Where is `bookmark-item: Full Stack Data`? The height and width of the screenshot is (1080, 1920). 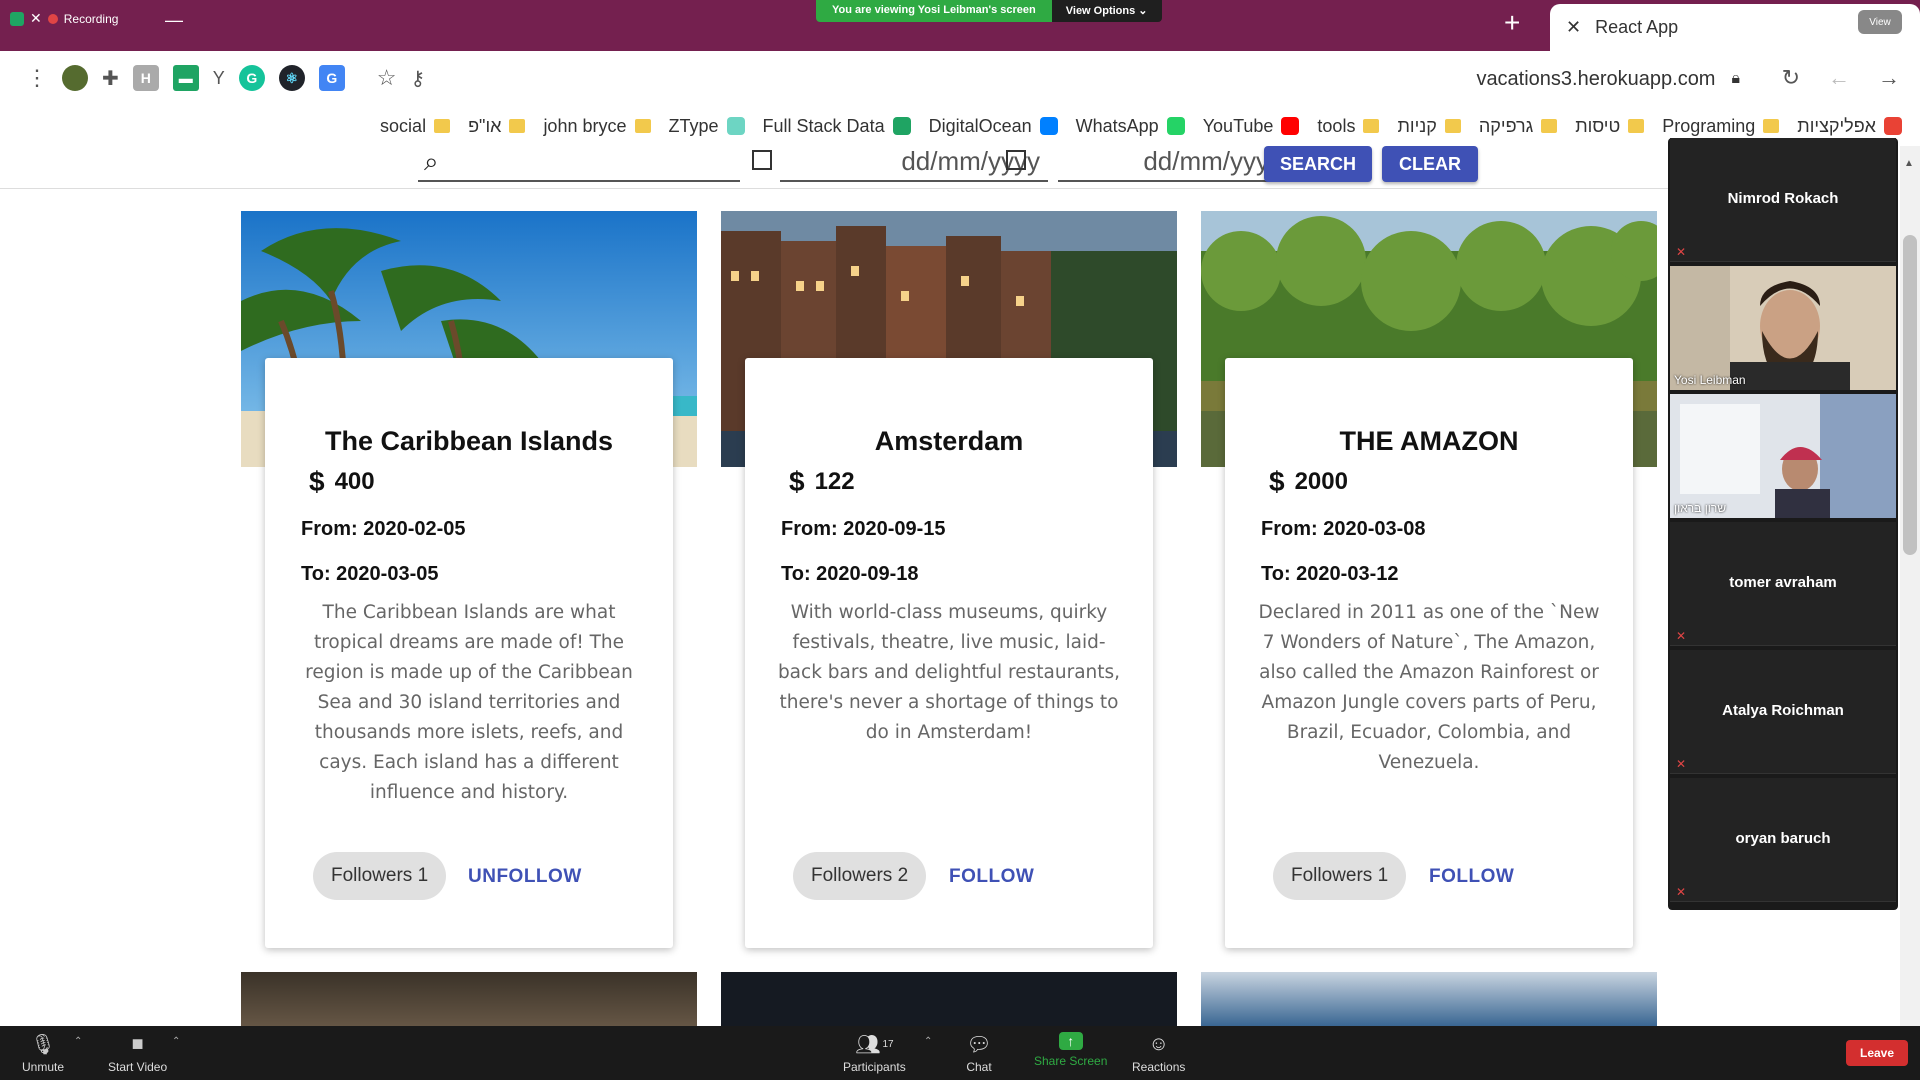 bookmark-item: Full Stack Data is located at coordinates (837, 126).